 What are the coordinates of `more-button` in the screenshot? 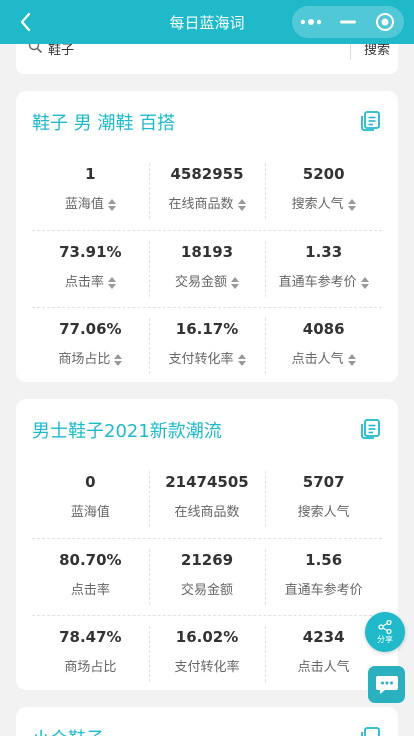 It's located at (310, 22).